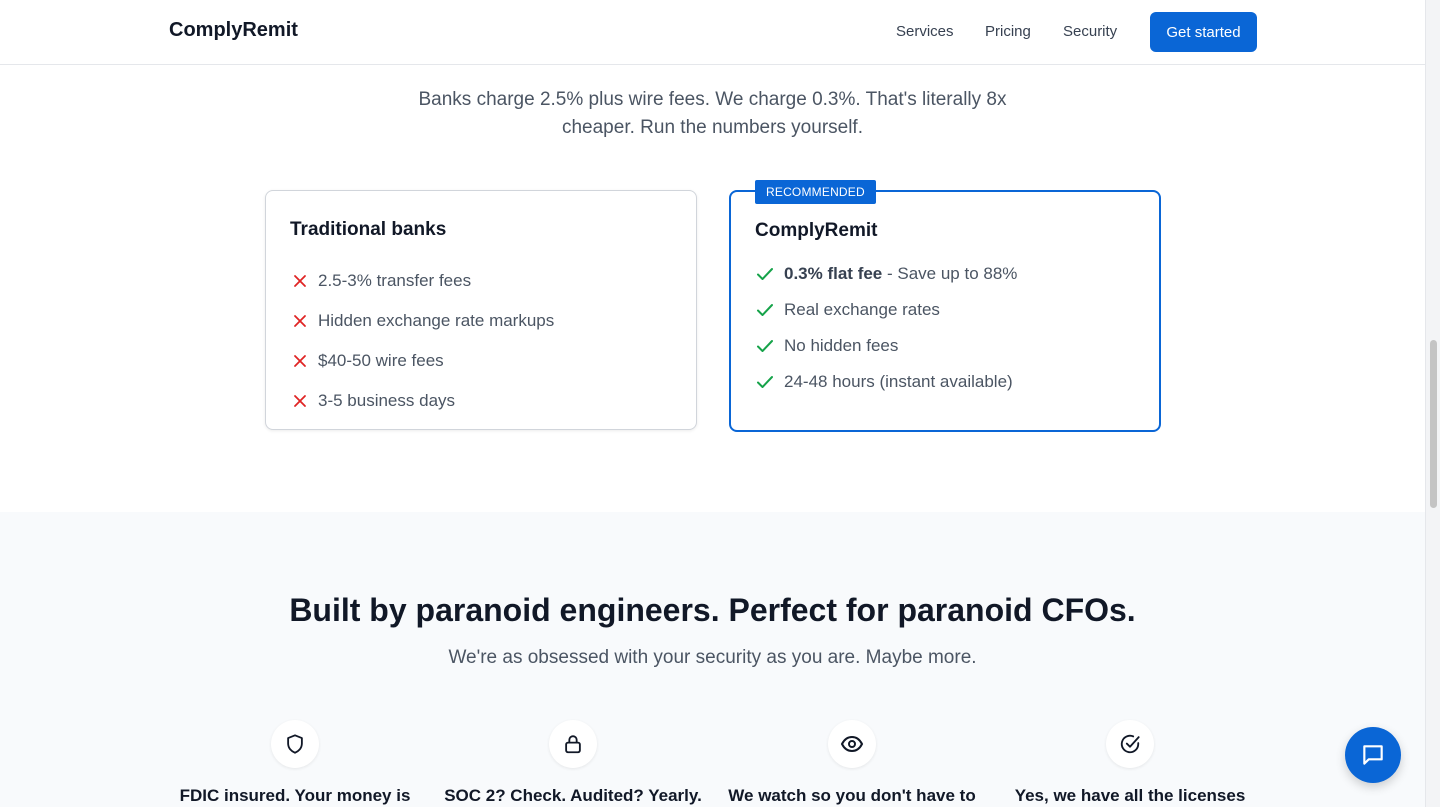  I want to click on feature-licenses: Yes, we have all the licenses, so click(1130, 763).